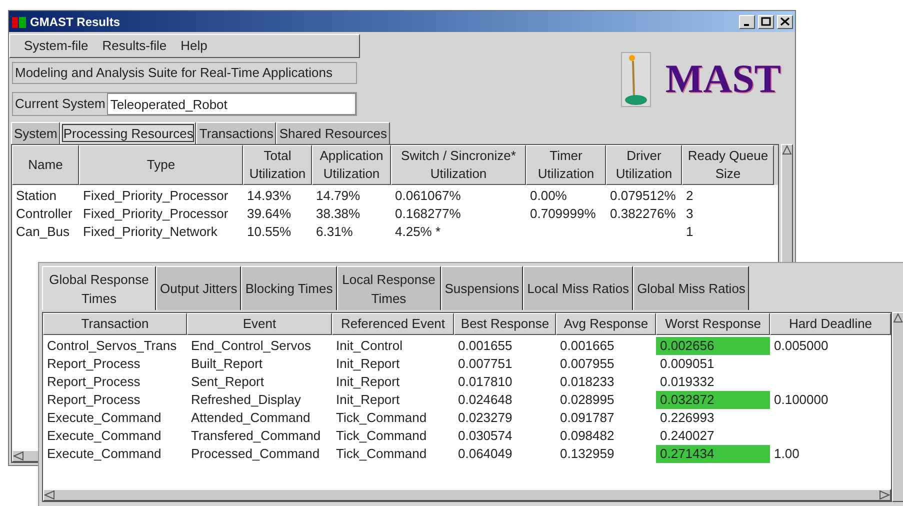 The height and width of the screenshot is (506, 903). Describe the element at coordinates (36, 196) in the screenshot. I see `table-cell: Station` at that location.